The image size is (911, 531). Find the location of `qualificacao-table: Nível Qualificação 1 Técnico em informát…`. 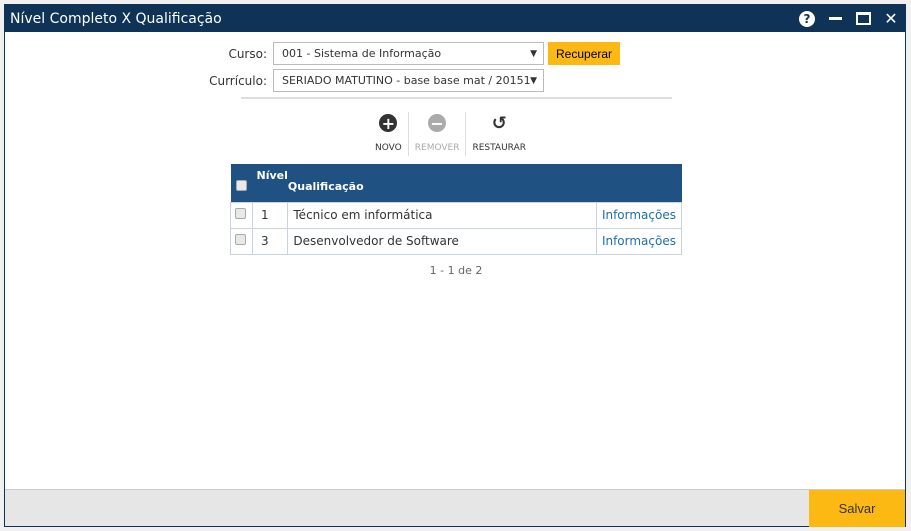

qualificacao-table: Nível Qualificação 1 Técnico em informát… is located at coordinates (456, 209).